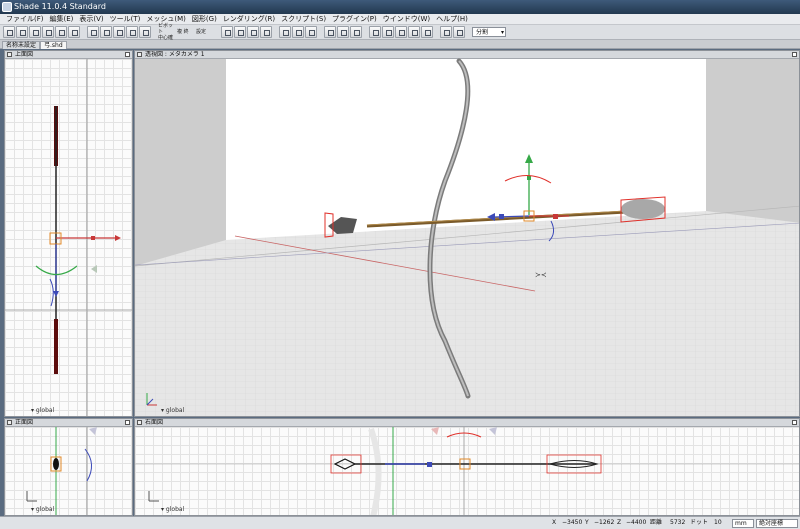 The width and height of the screenshot is (800, 529). What do you see at coordinates (459, 32) in the screenshot?
I see `object-mode-icon` at bounding box center [459, 32].